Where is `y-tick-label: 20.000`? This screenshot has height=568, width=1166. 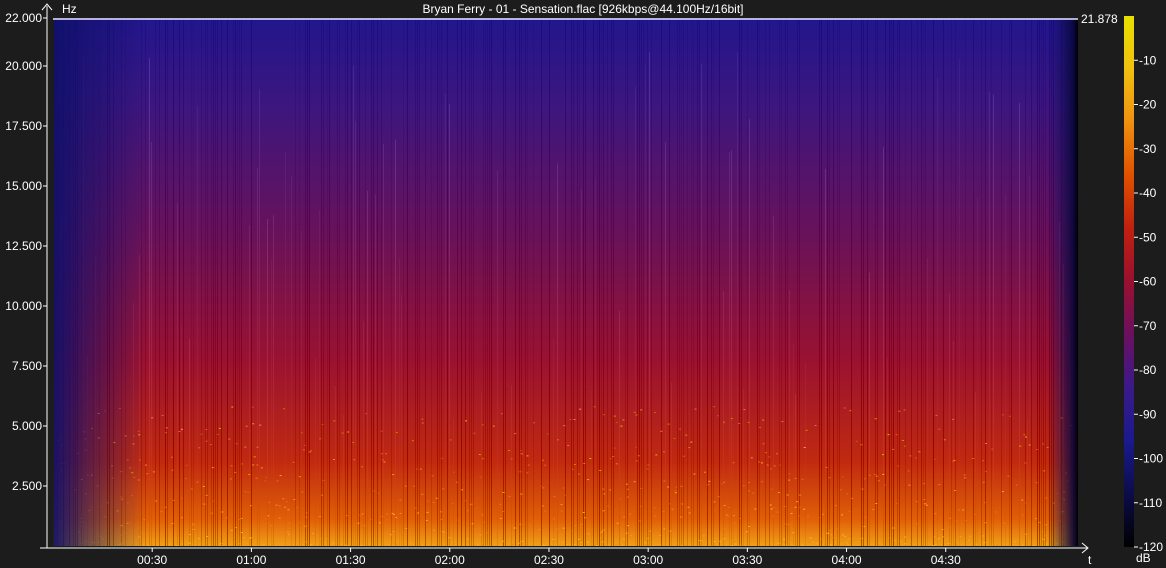 y-tick-label: 20.000 is located at coordinates (23, 66).